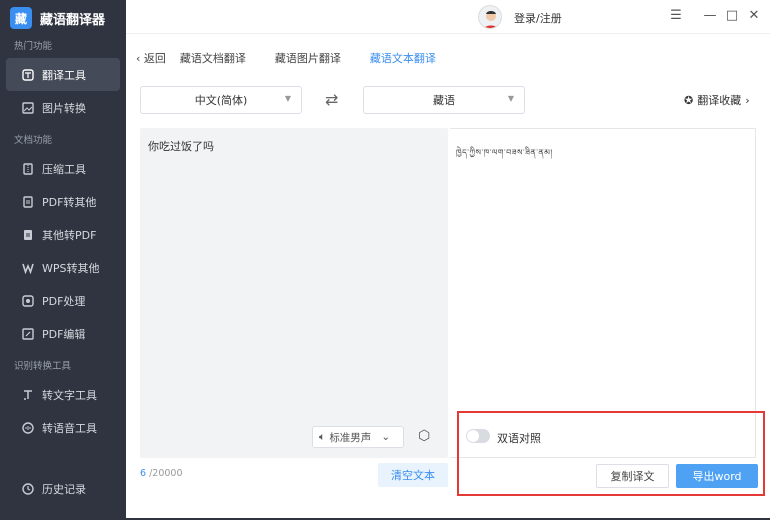 The height and width of the screenshot is (520, 770). Describe the element at coordinates (322, 436) in the screenshot. I see `speaker-icon: 🔈︎` at that location.